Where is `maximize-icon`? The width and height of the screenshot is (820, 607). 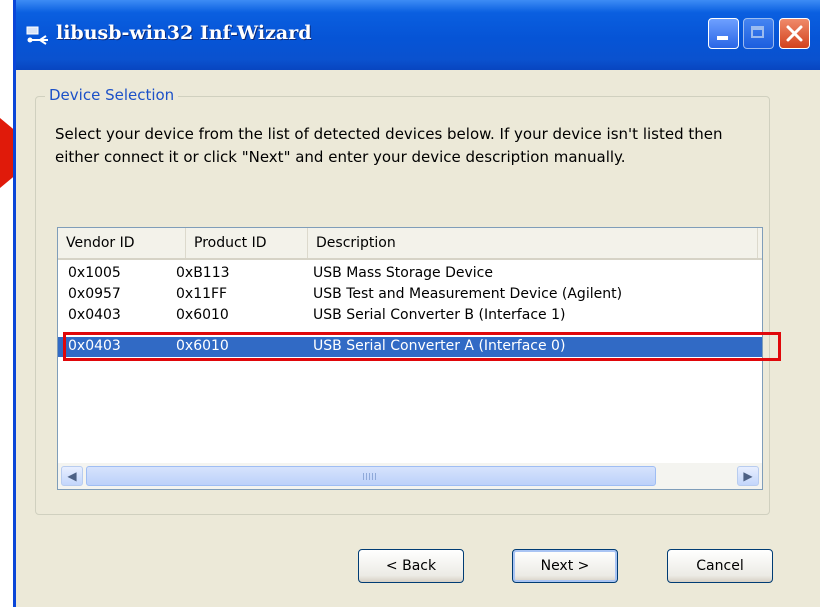 maximize-icon is located at coordinates (757, 32).